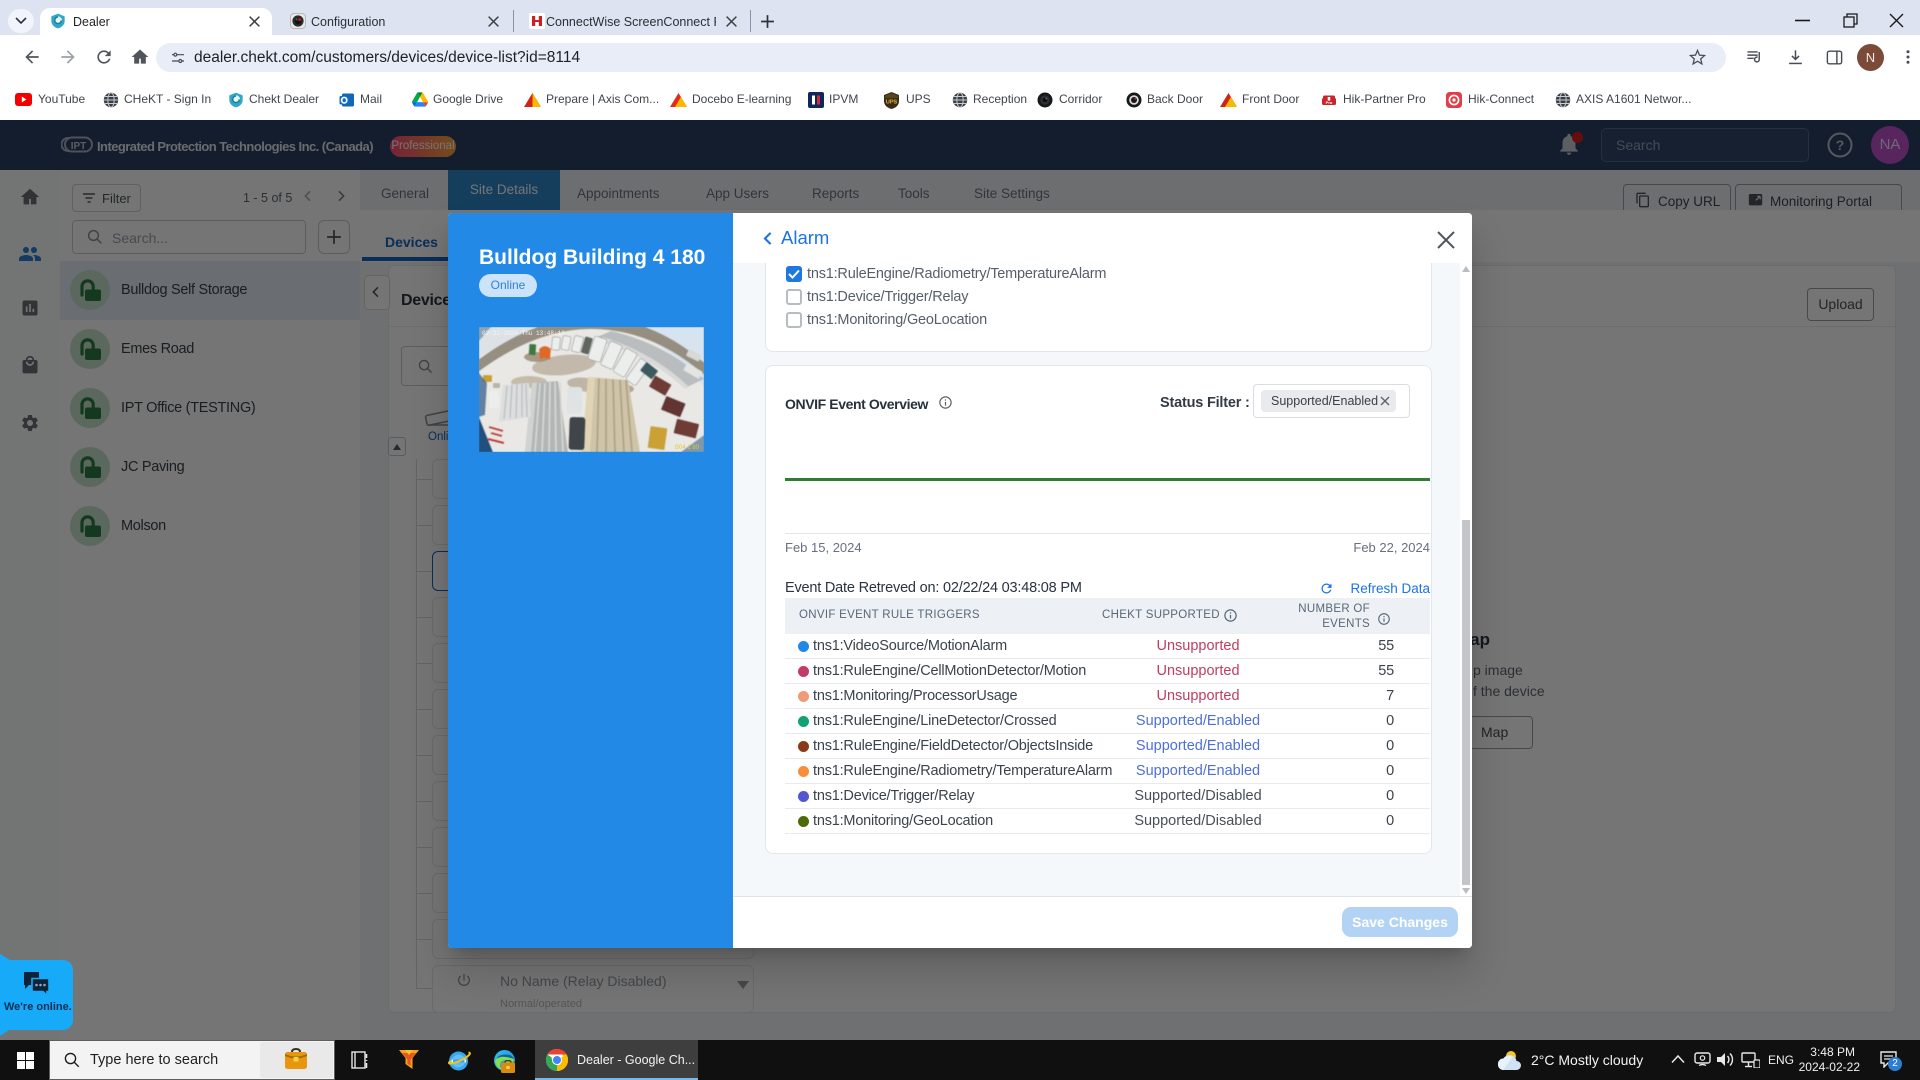 The width and height of the screenshot is (1920, 1080). I want to click on svg-text: 02-22-2024 Thu 13:48:12, so click(523, 333).